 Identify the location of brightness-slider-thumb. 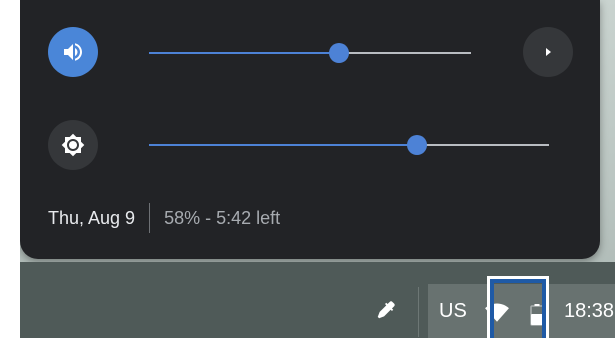
(417, 145).